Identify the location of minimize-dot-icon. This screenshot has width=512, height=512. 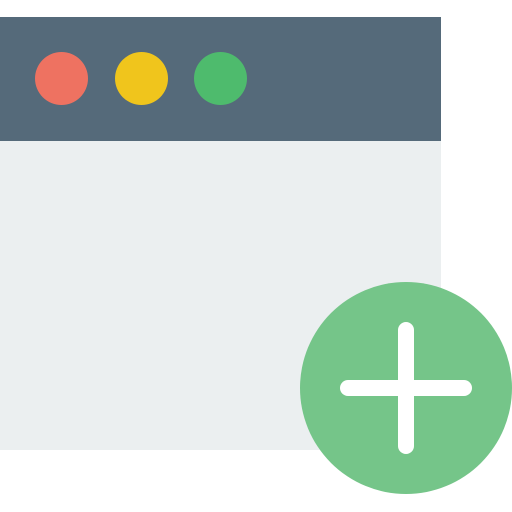
(141, 78).